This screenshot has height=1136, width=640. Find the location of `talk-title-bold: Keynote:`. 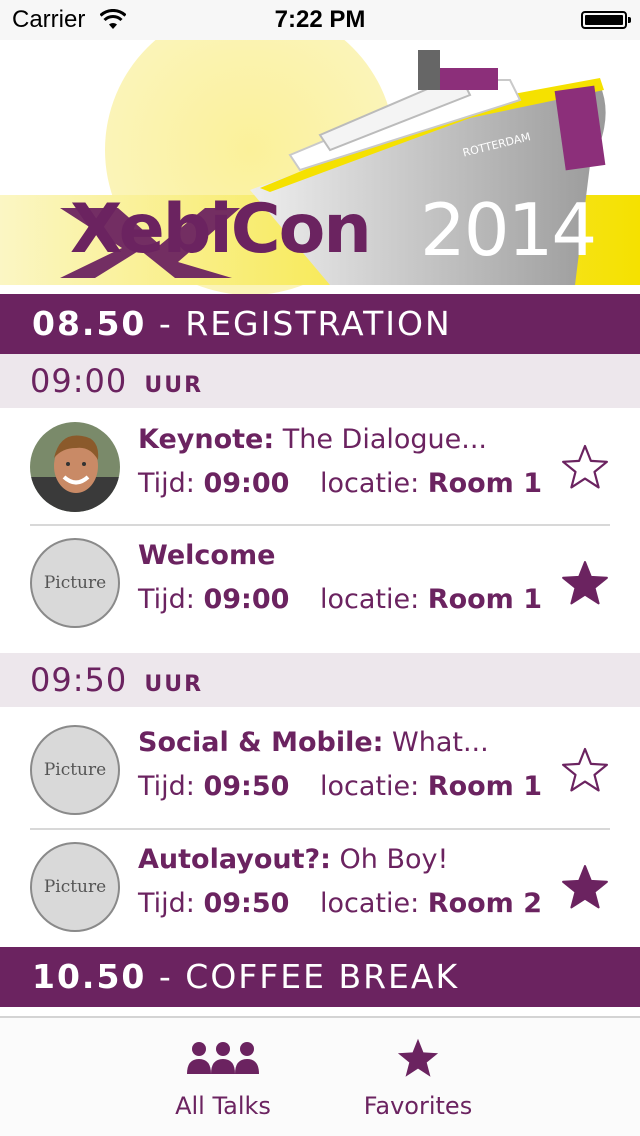

talk-title-bold: Keynote: is located at coordinates (206, 439).